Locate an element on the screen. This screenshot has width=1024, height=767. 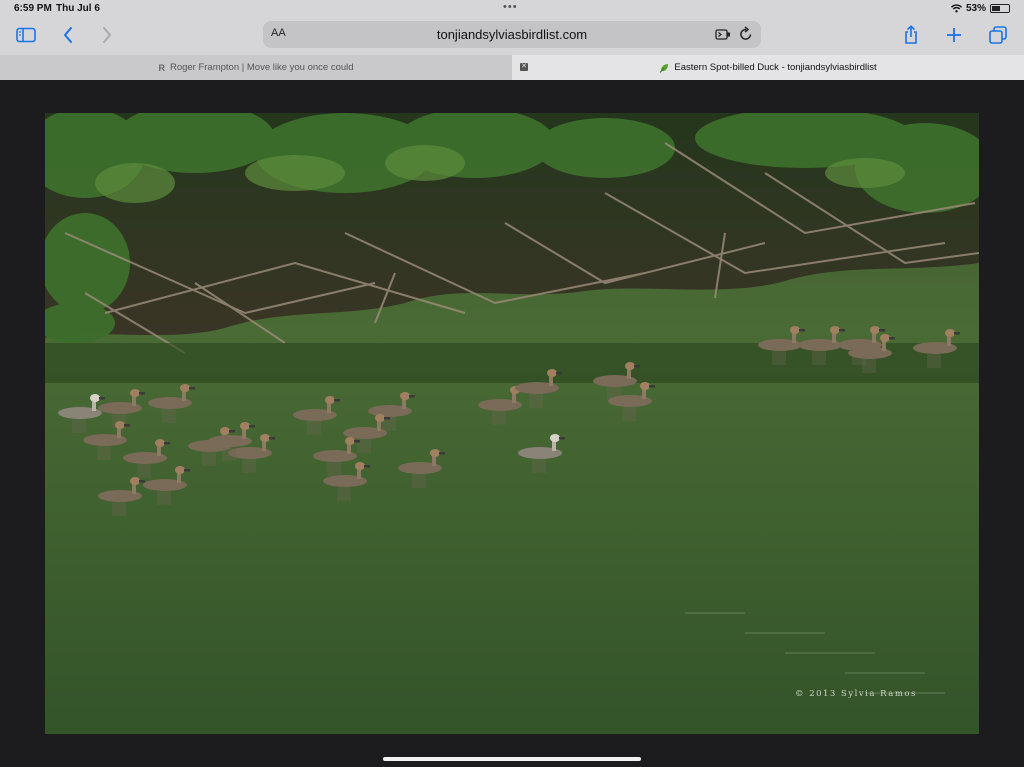
plus-icon is located at coordinates (954, 35).